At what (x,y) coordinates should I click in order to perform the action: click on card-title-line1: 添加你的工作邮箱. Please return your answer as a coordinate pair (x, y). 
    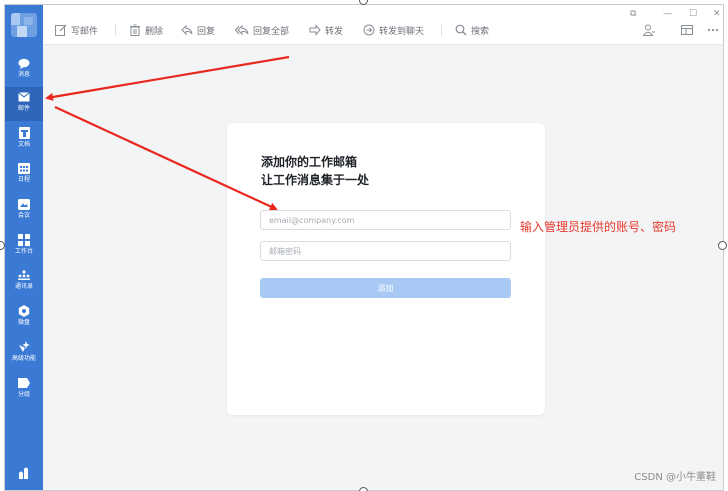
    Looking at the image, I should click on (309, 162).